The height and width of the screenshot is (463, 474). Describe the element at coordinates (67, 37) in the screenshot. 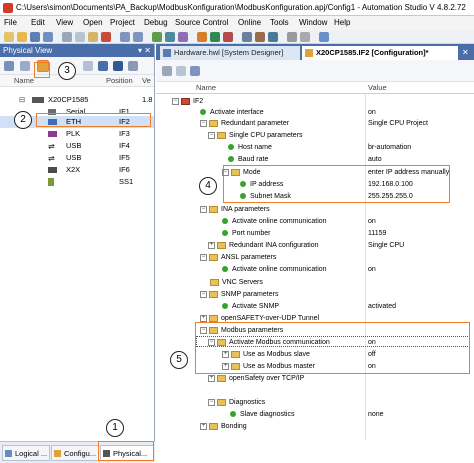

I see `cut-icon` at that location.